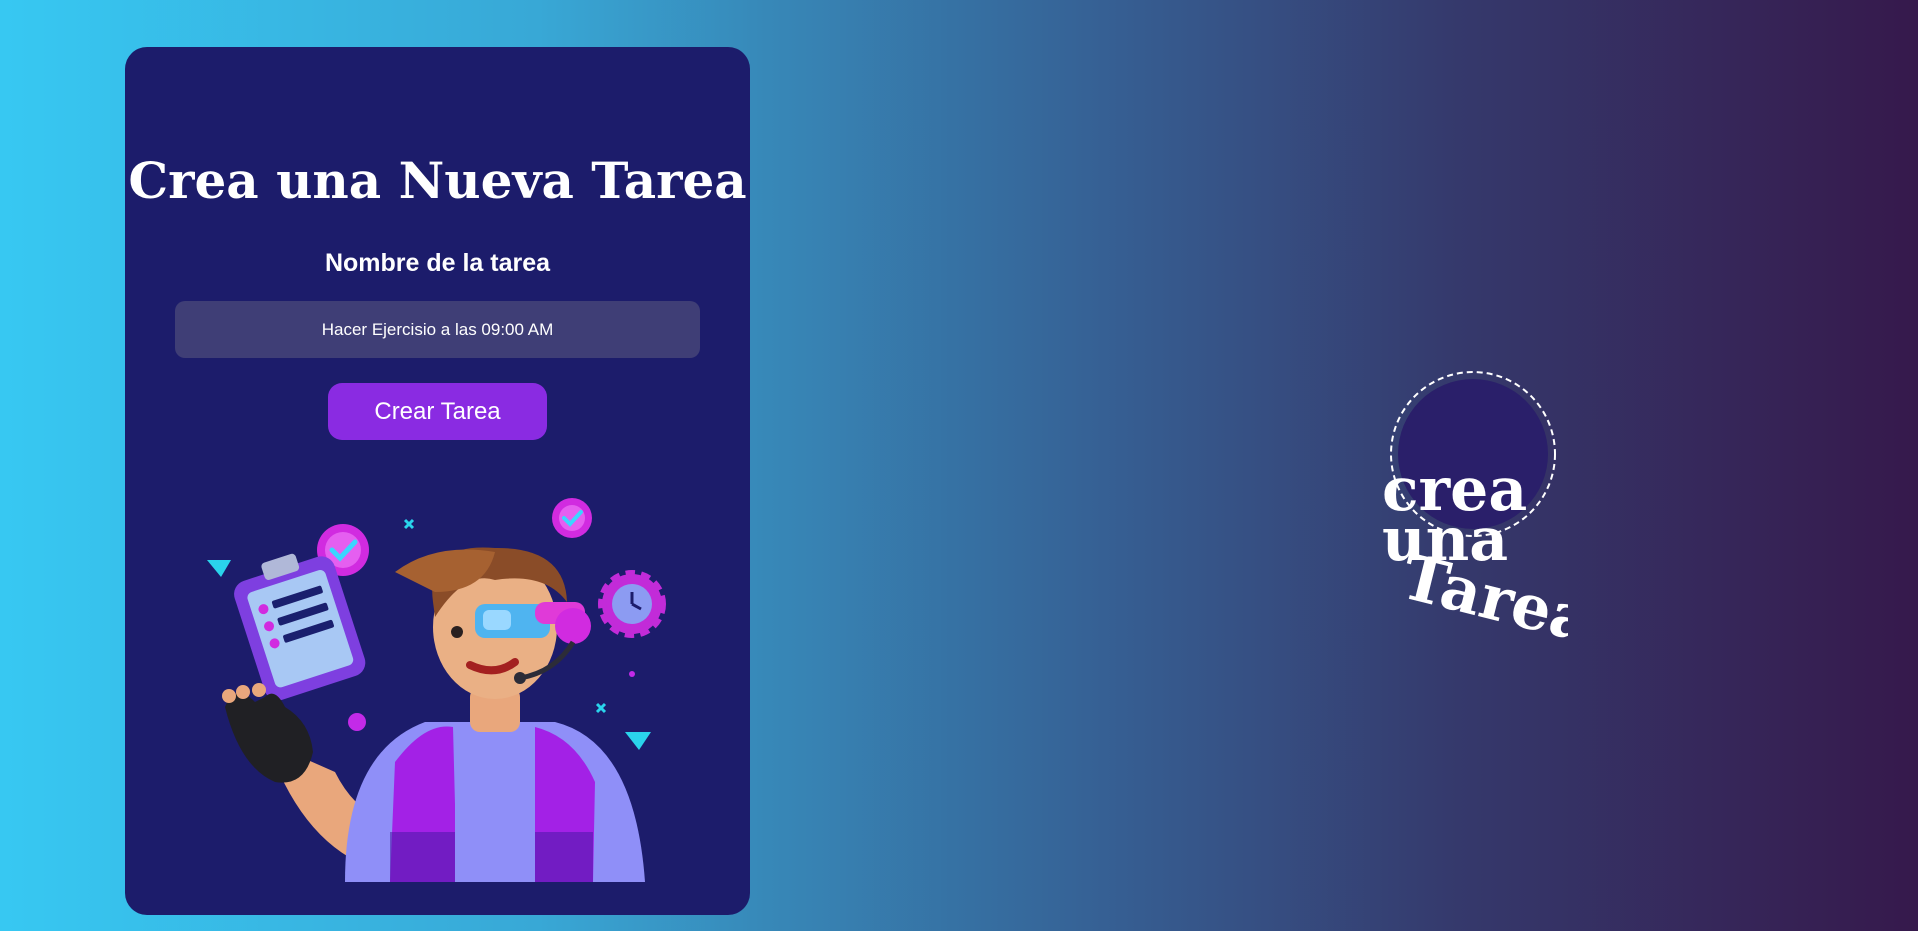 The image size is (1918, 931). I want to click on clock-gear-icon, so click(632, 604).